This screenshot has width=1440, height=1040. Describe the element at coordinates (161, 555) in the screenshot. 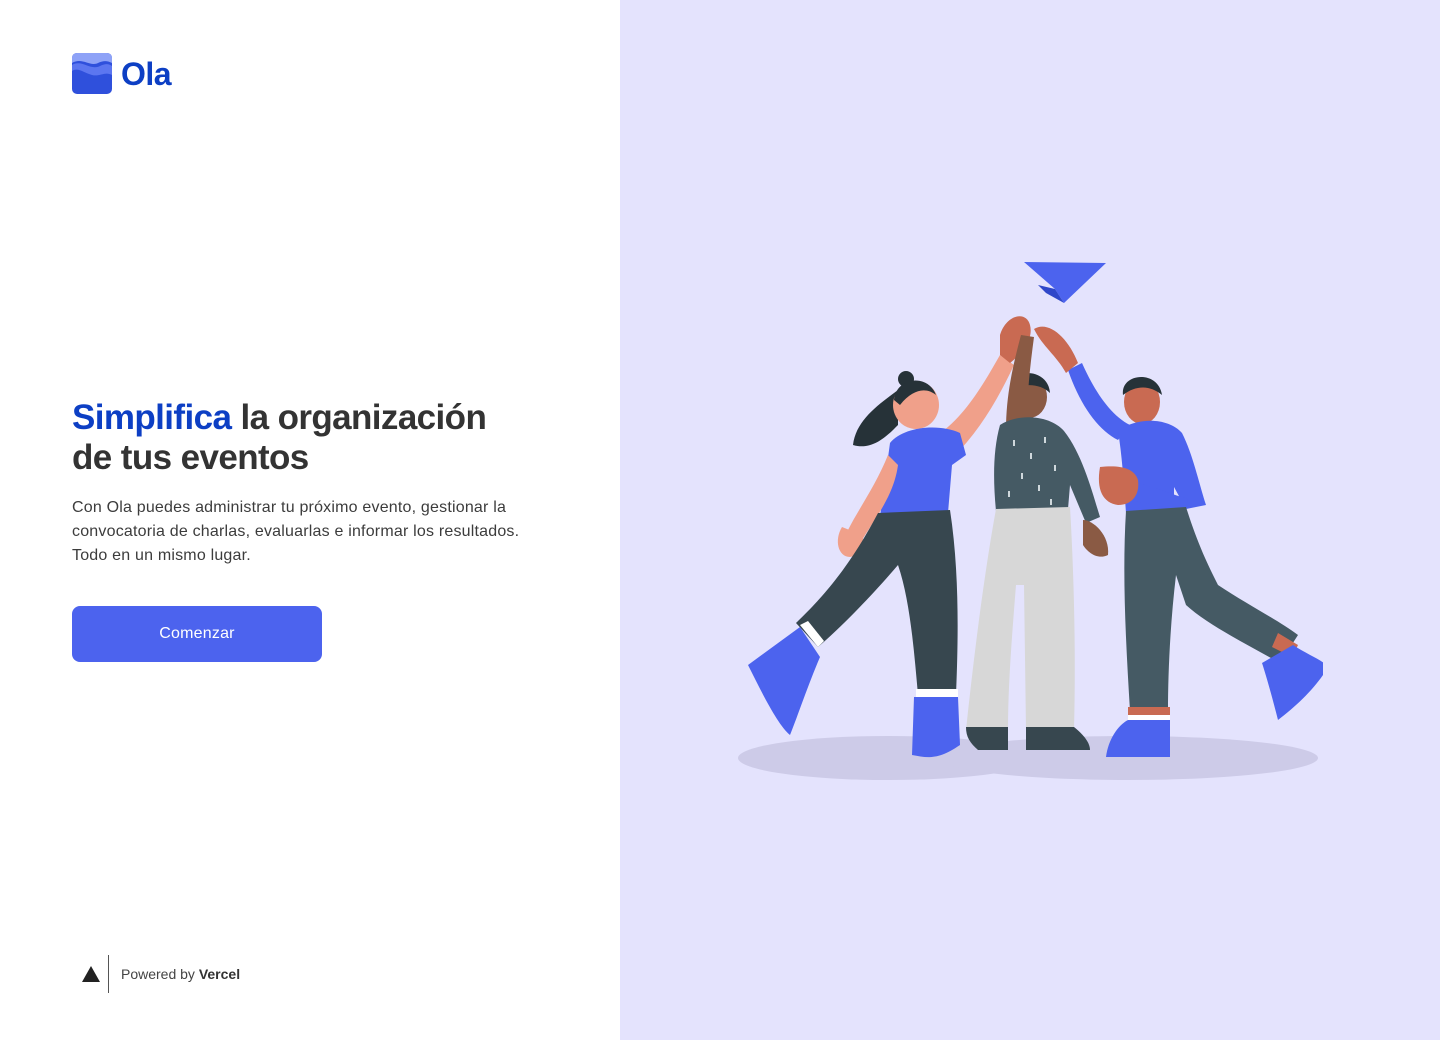

I see `description-line: Todo en un mismo lugar.` at that location.